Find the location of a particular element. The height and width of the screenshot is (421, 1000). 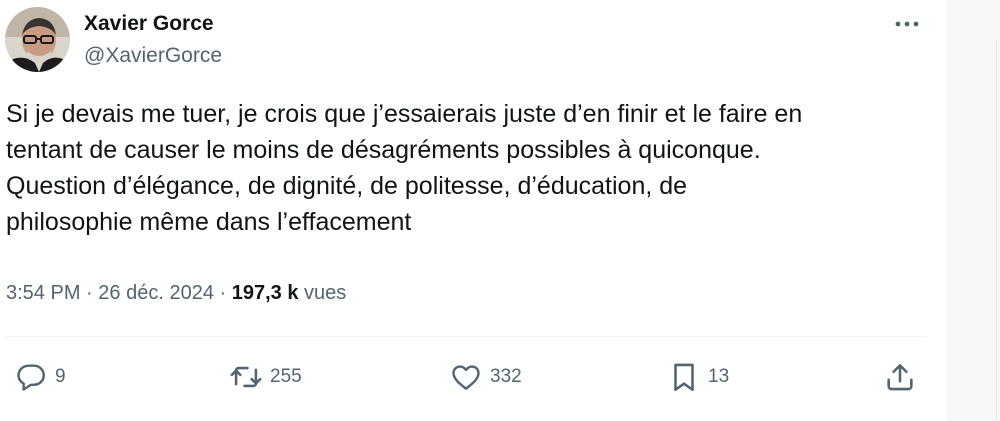

share-icon is located at coordinates (900, 377).